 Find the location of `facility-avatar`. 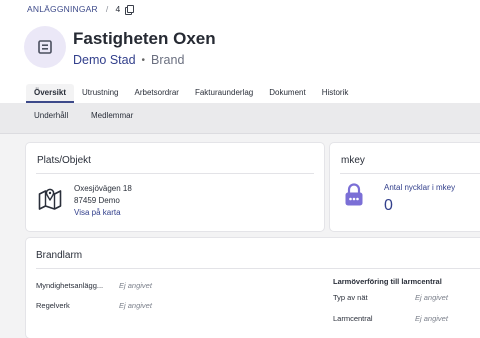

facility-avatar is located at coordinates (45, 47).